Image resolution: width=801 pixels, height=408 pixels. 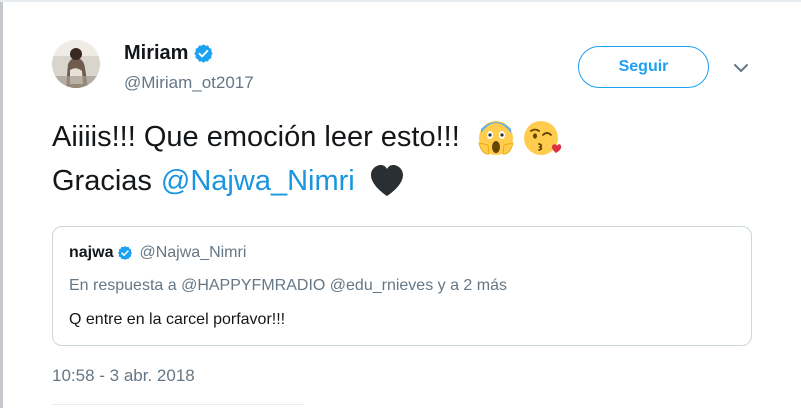 I want to click on author-avatar, so click(x=76, y=64).